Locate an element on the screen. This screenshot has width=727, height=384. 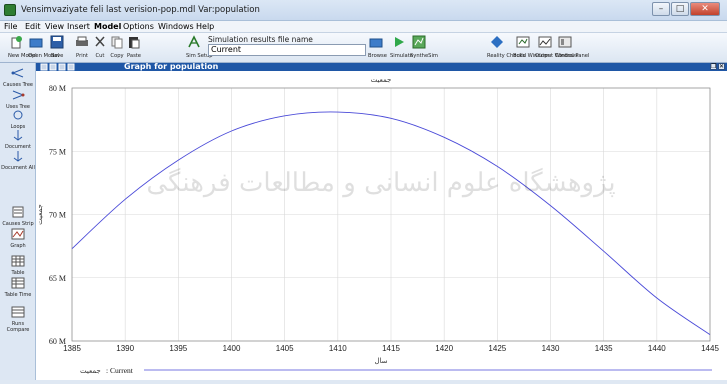
synthesim-button: SyntheSim is located at coordinates (419, 46).